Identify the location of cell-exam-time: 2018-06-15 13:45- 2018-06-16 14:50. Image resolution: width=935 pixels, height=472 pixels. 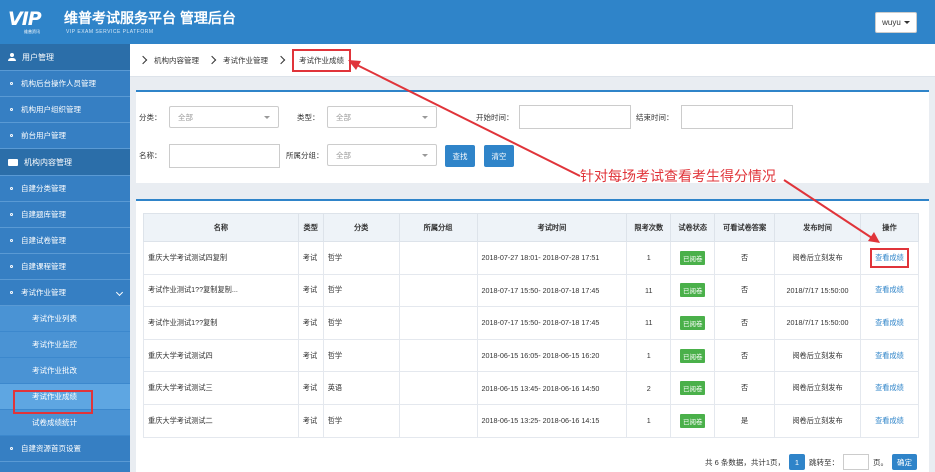
(552, 388).